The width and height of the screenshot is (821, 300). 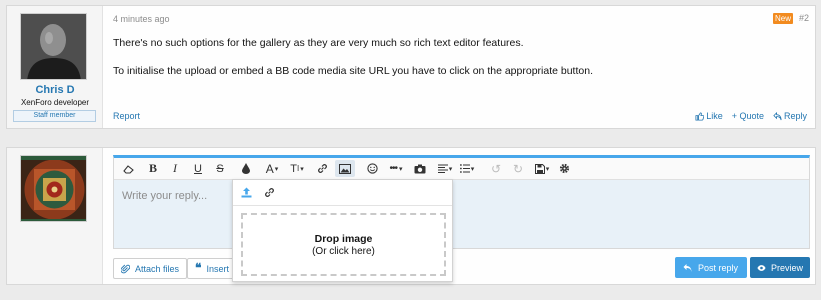 What do you see at coordinates (246, 194) in the screenshot?
I see `upload-icon` at bounding box center [246, 194].